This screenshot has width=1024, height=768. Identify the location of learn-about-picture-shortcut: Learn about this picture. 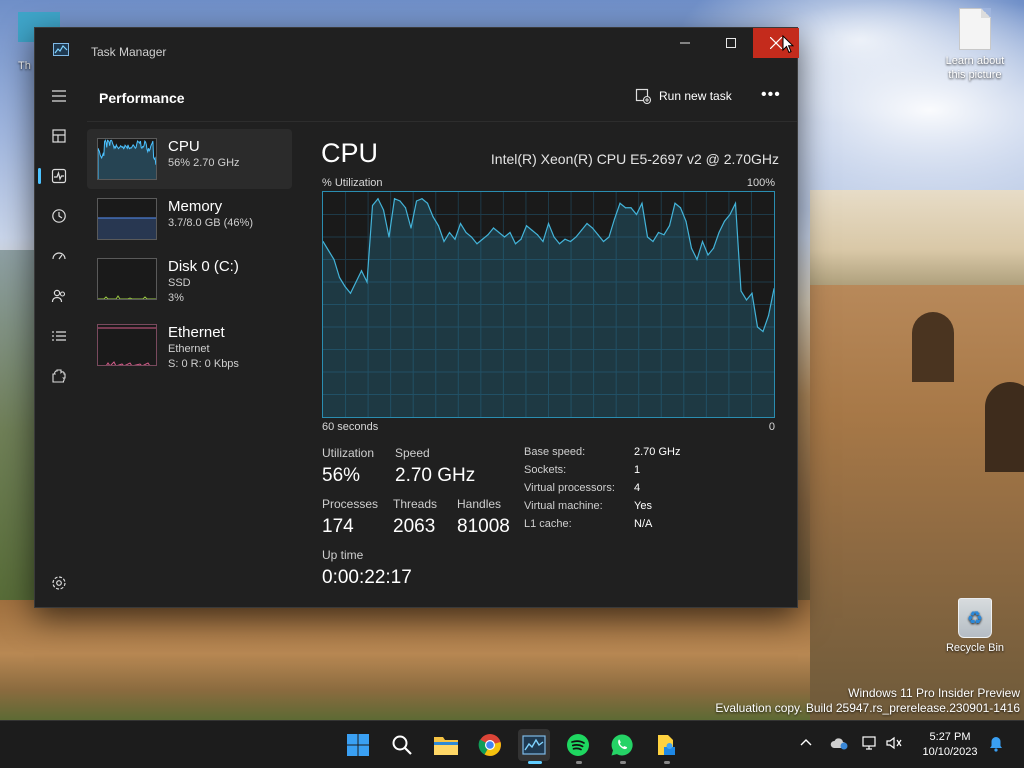
(975, 45).